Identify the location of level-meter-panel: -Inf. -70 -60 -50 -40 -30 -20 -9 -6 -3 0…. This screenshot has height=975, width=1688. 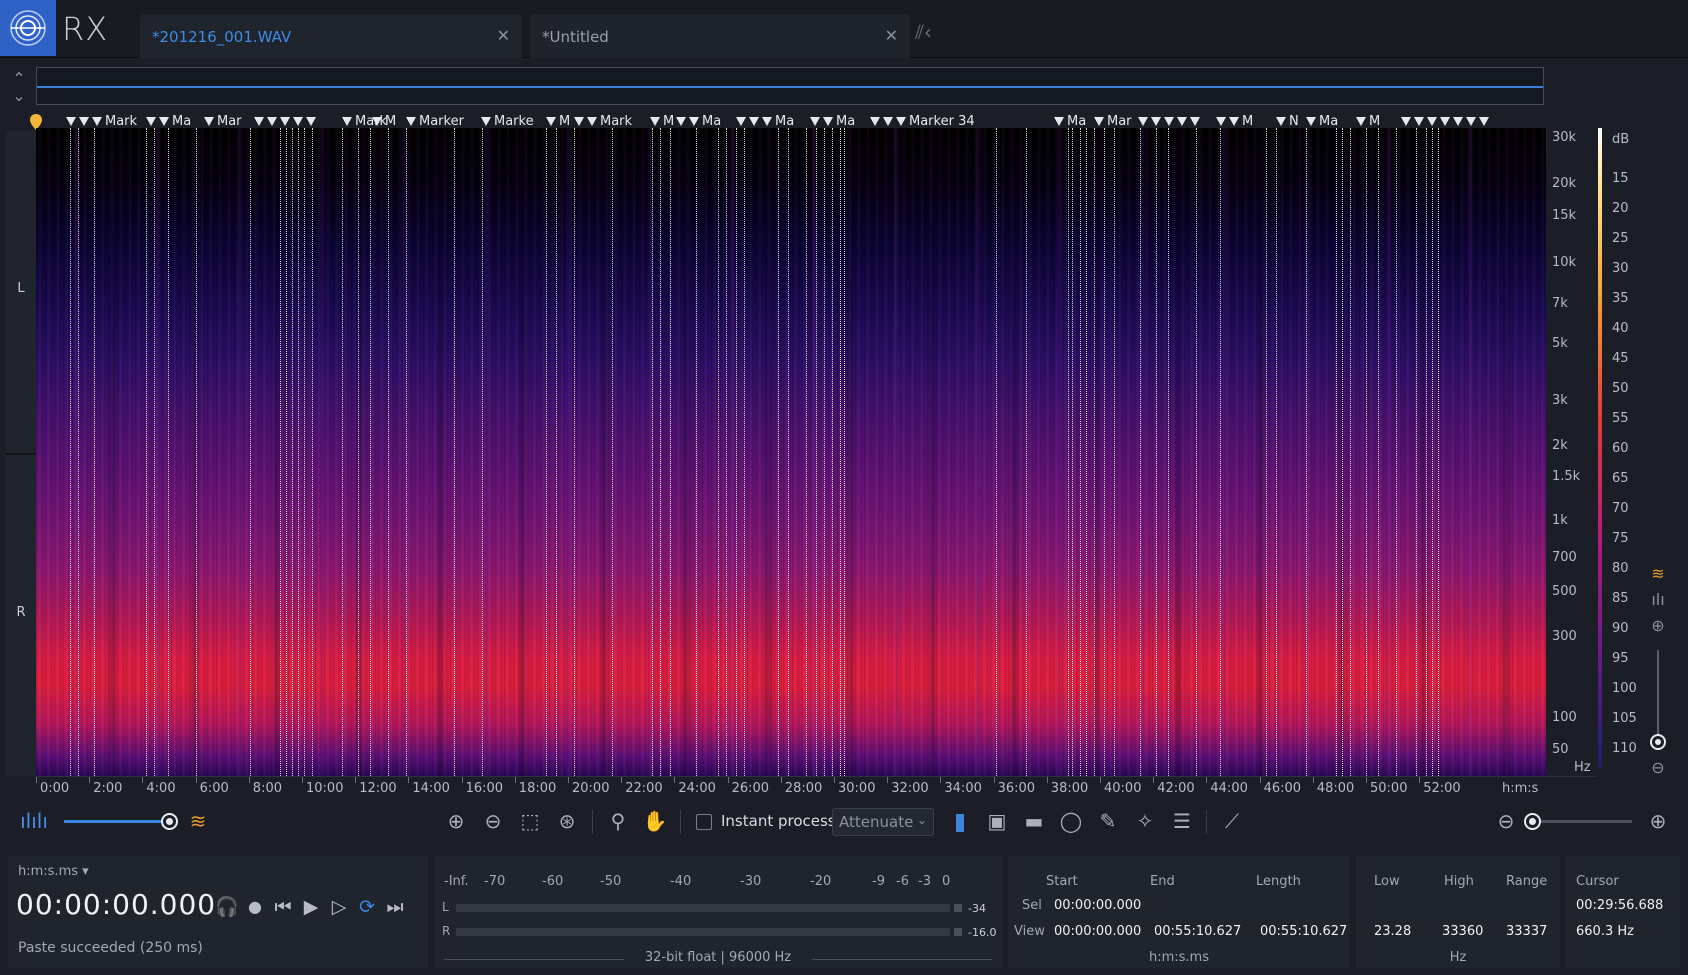
(718, 912).